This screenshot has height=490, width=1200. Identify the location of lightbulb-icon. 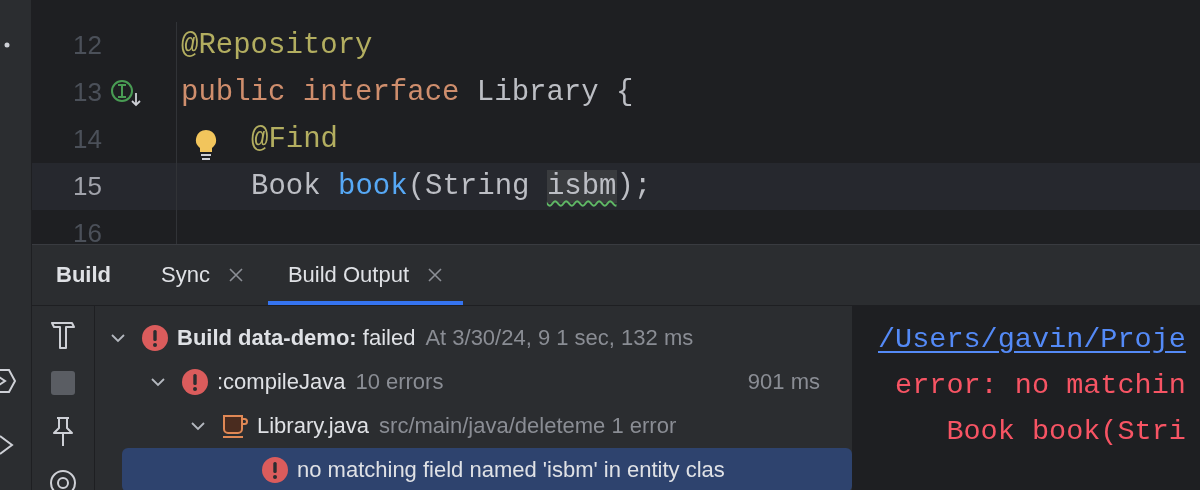
(206, 145).